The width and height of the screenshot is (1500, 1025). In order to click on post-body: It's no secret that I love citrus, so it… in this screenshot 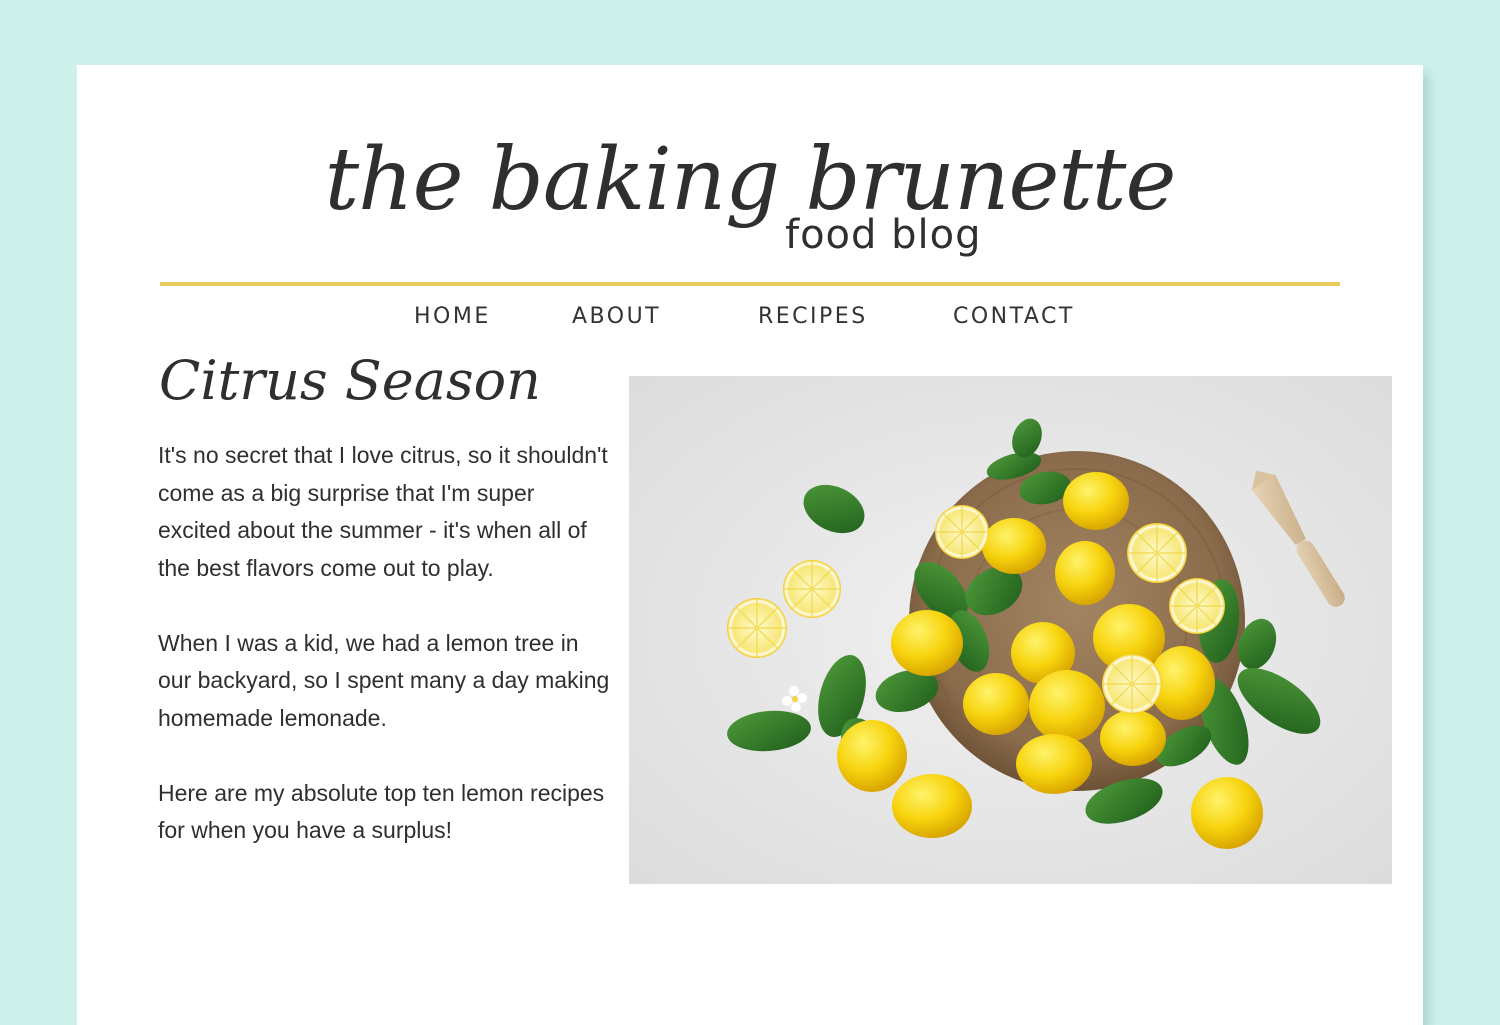, I will do `click(385, 662)`.